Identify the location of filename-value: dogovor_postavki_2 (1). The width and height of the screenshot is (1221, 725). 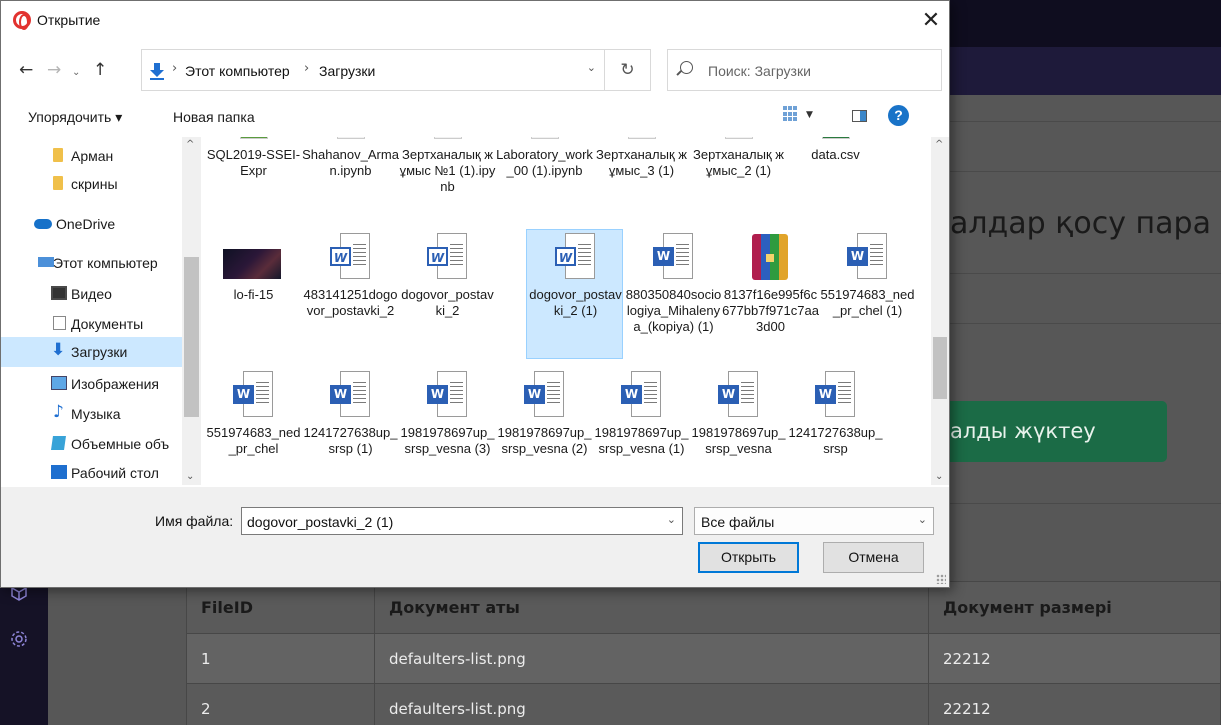
(320, 522).